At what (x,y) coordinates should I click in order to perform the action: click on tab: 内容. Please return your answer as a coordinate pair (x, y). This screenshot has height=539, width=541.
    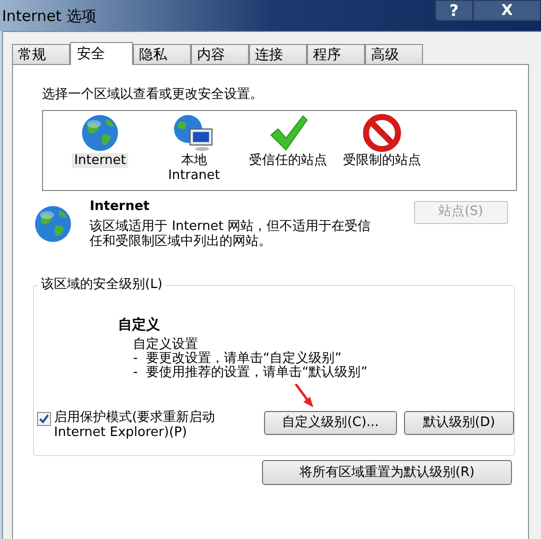
    Looking at the image, I should click on (220, 54).